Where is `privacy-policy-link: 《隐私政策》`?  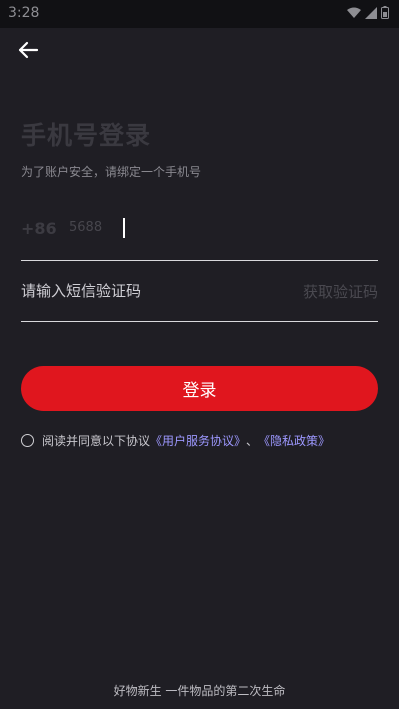 privacy-policy-link: 《隐私政策》 is located at coordinates (294, 440).